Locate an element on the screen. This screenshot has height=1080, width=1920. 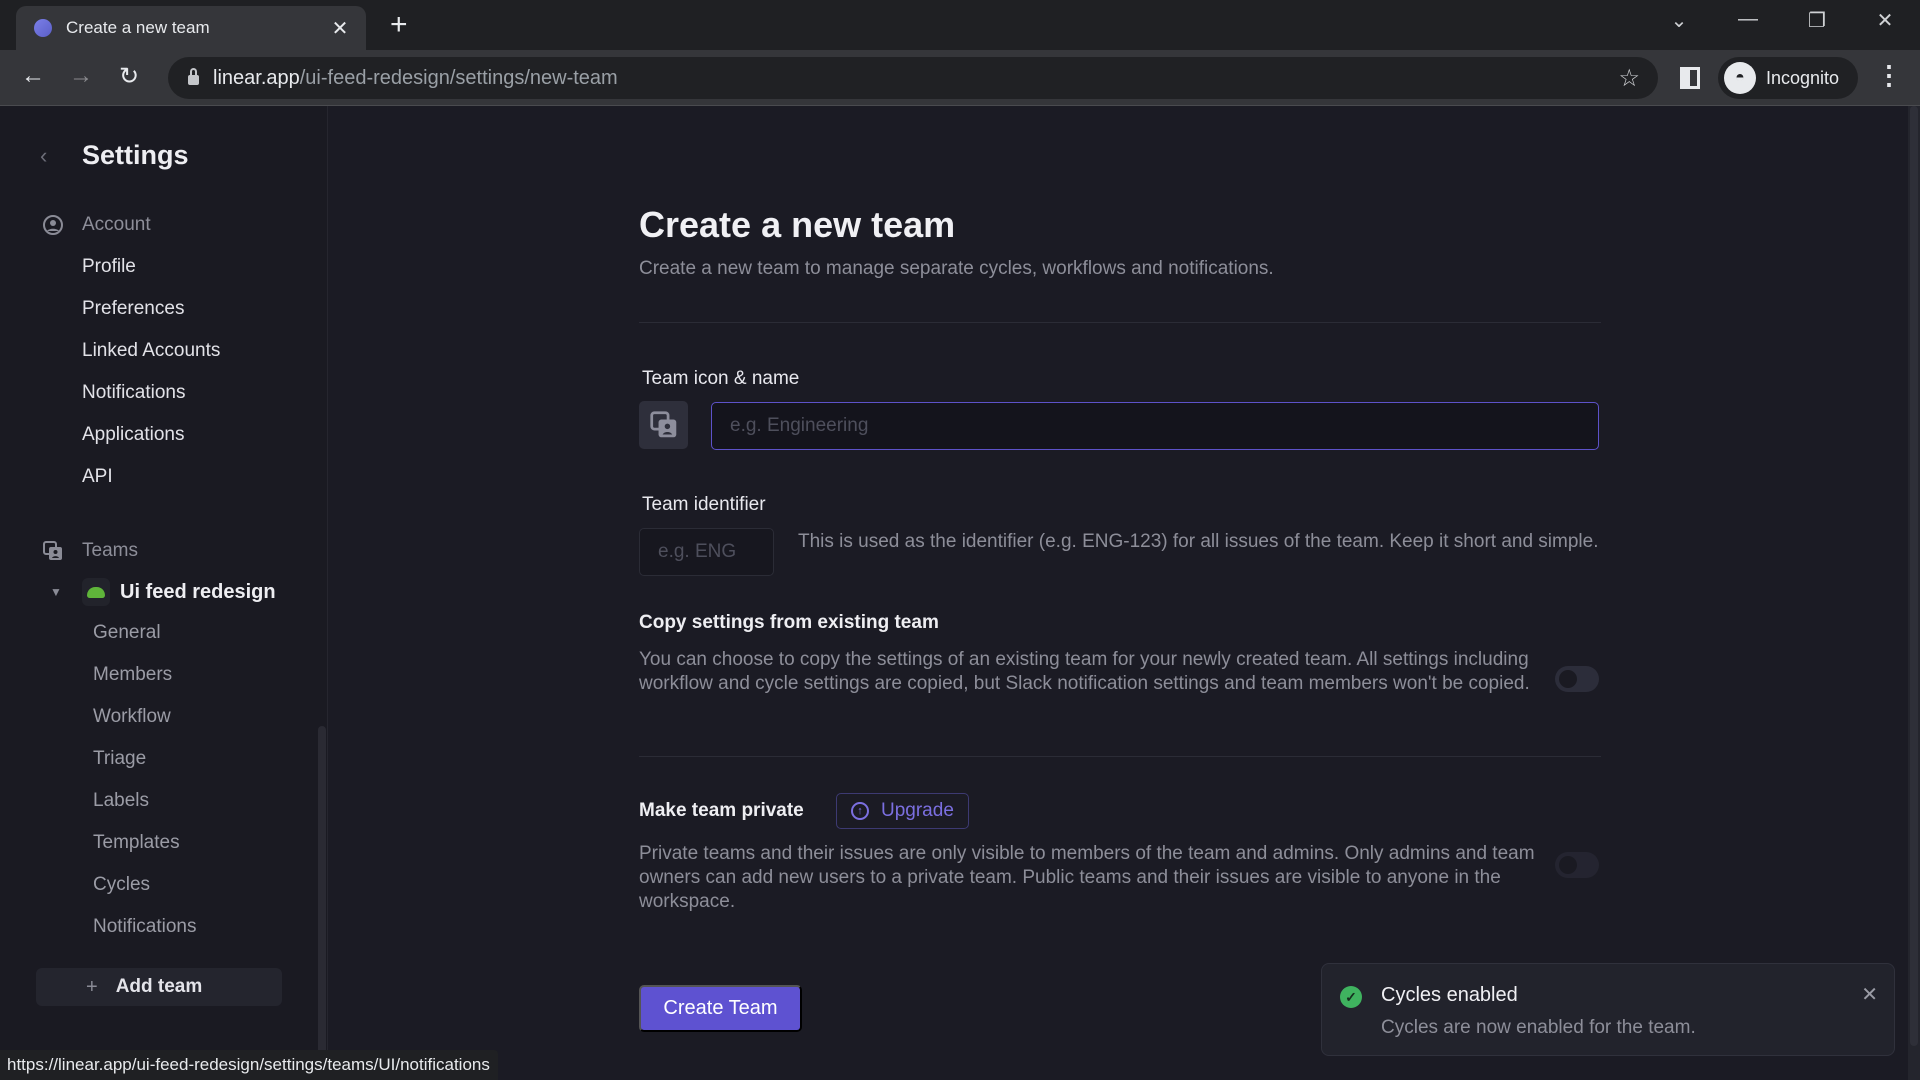
browser-tab-active: Create a new team ✕ is located at coordinates (191, 28).